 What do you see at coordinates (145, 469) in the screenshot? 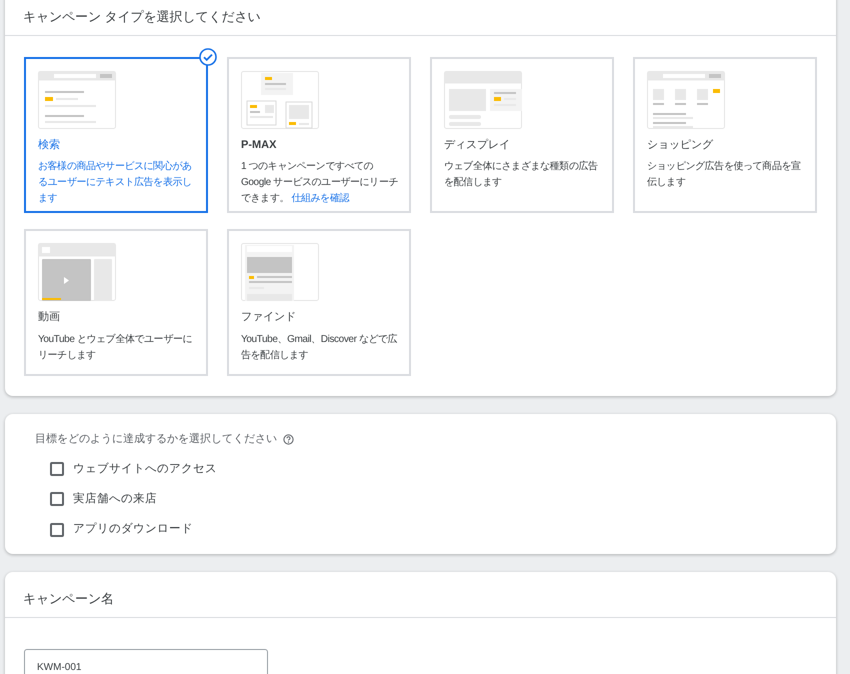
I see `checkbox-label: ウェブサイトへのアクセス` at bounding box center [145, 469].